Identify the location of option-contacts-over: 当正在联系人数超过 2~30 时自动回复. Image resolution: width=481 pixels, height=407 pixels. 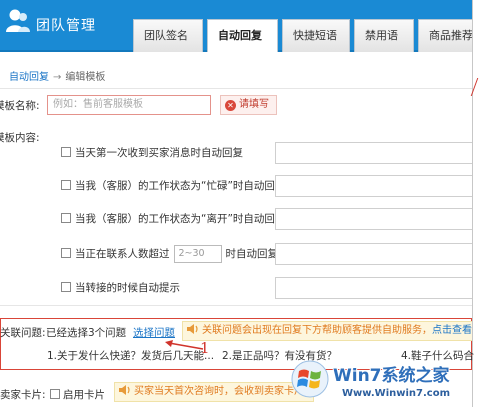
(169, 254).